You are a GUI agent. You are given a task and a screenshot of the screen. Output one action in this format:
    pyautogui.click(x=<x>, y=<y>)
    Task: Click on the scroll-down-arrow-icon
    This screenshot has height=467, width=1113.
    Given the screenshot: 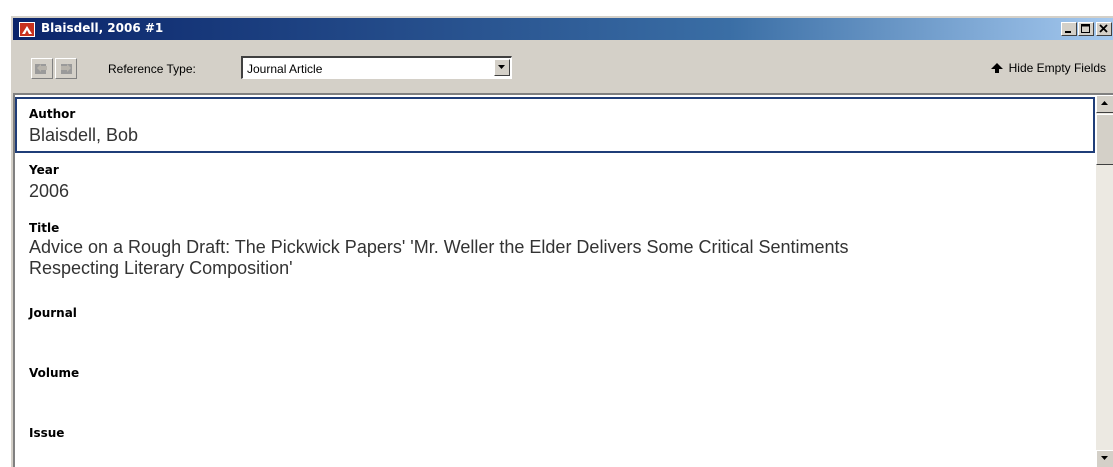 What is the action you would take?
    pyautogui.click(x=1104, y=458)
    